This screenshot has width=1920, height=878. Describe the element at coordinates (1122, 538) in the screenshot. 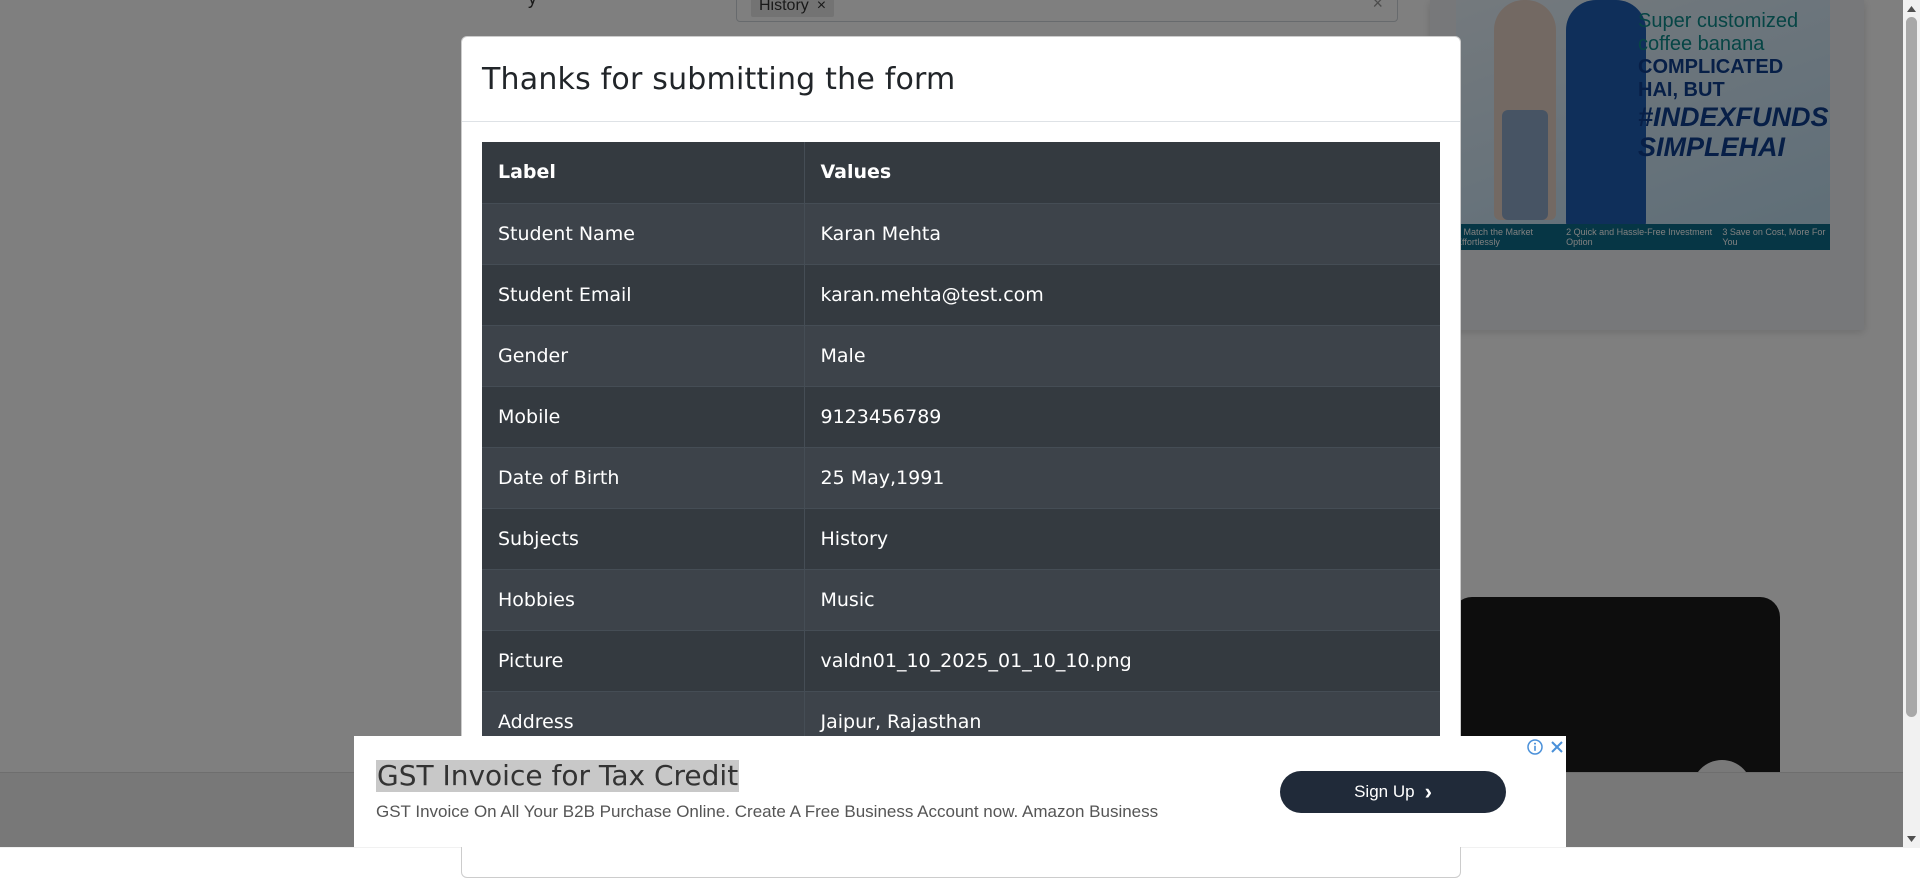

I see `row-value: History` at that location.